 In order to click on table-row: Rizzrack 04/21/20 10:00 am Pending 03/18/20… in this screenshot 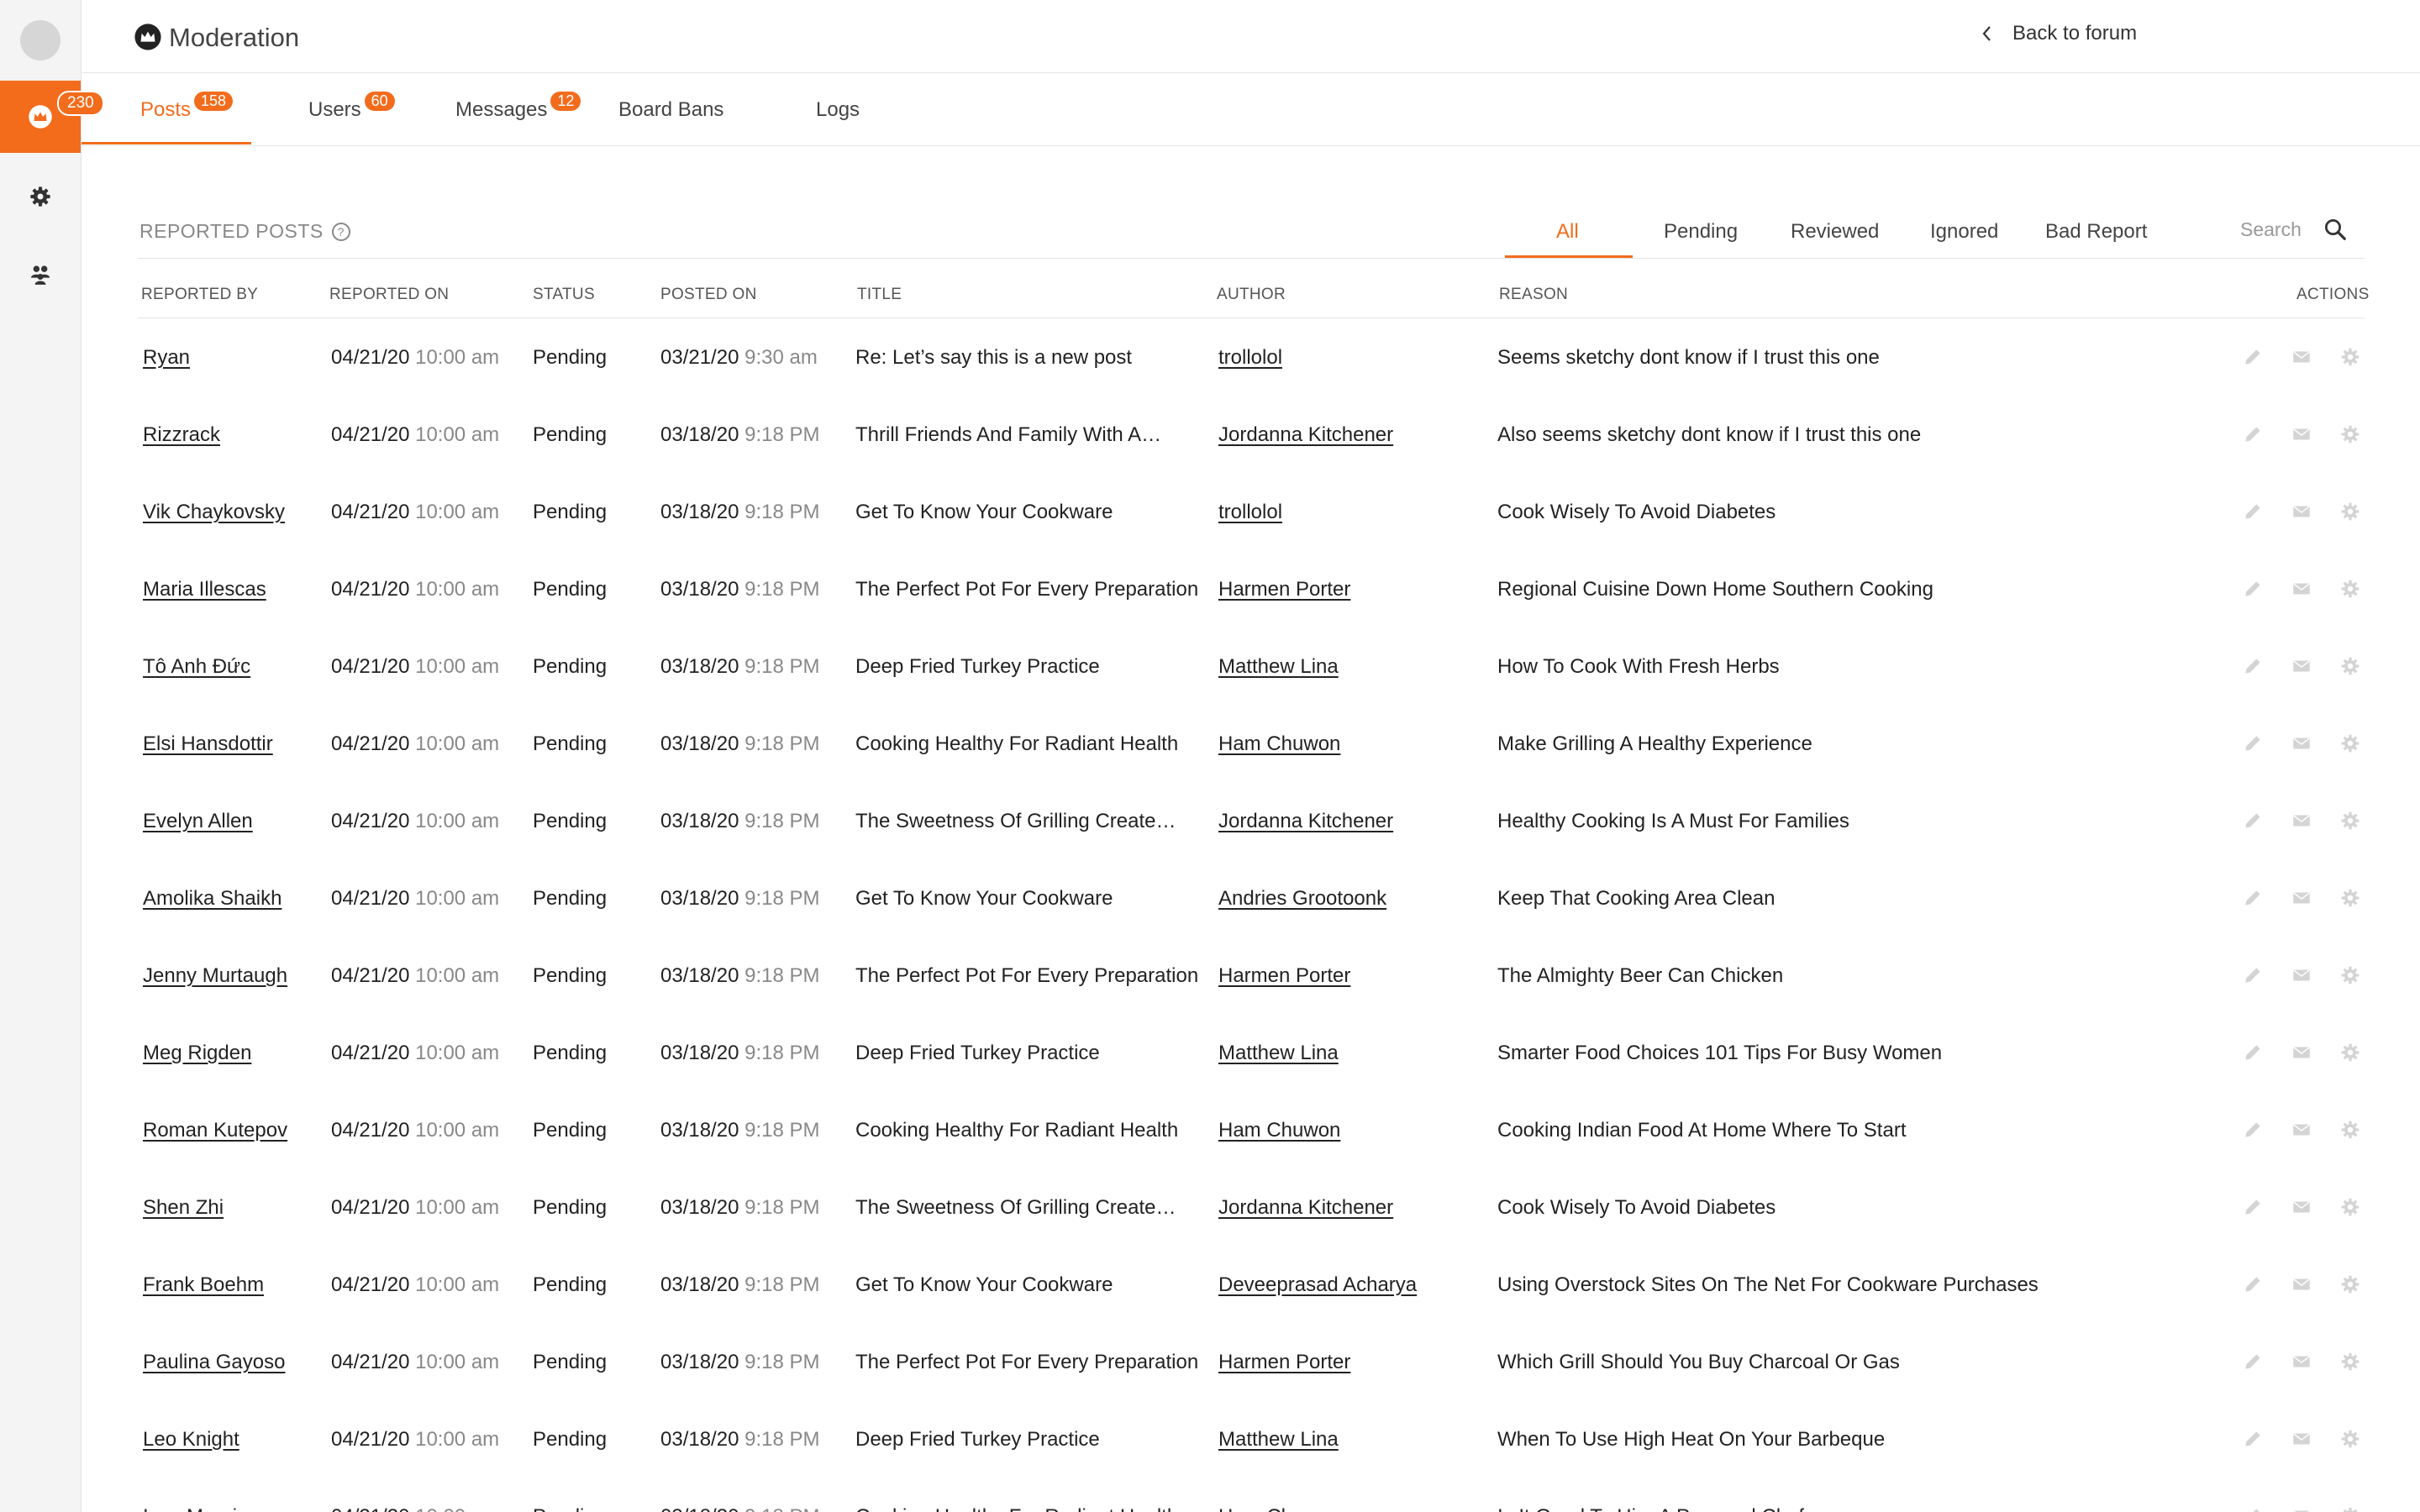, I will do `click(1210, 435)`.